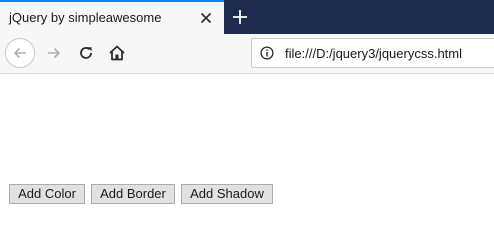  What do you see at coordinates (267, 53) in the screenshot?
I see `info-icon` at bounding box center [267, 53].